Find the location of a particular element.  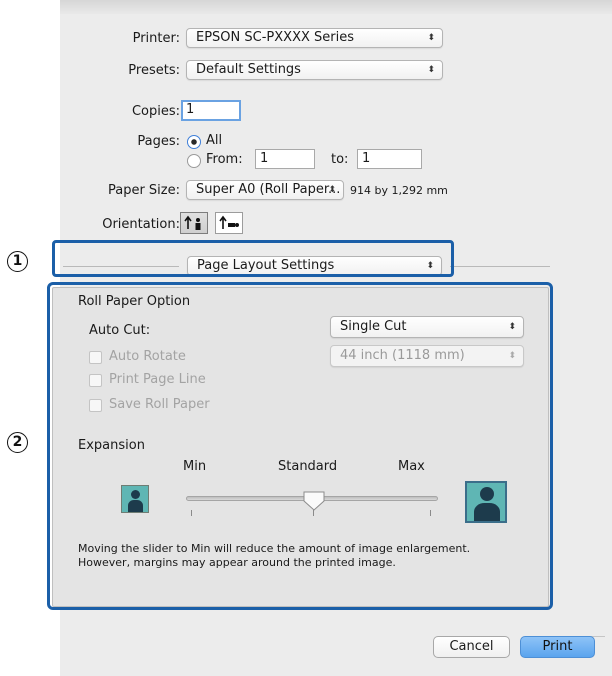

pages-label: Pages: is located at coordinates (158, 141).